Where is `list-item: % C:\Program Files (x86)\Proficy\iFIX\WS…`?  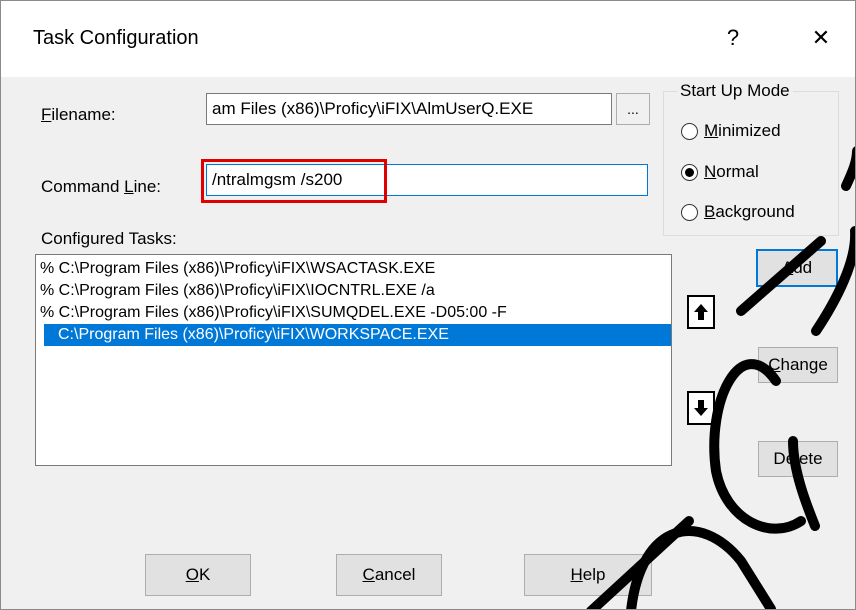 list-item: % C:\Program Files (x86)\Proficy\iFIX\WS… is located at coordinates (353, 269).